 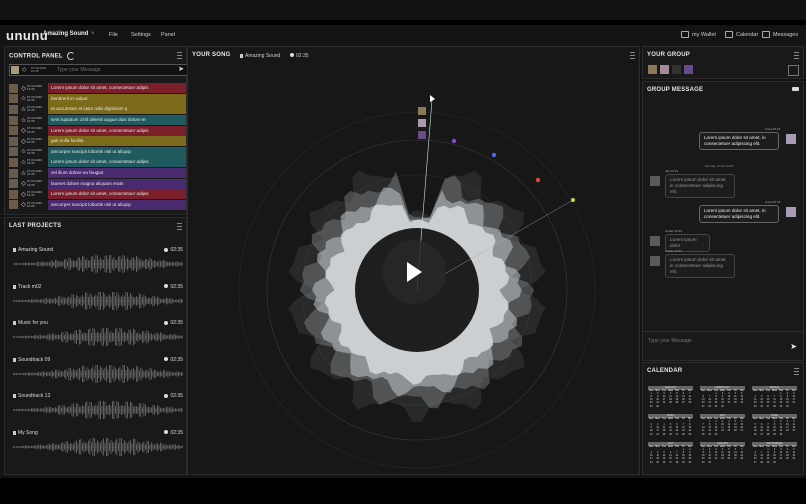 I want to click on menu-file: File, so click(x=113, y=35).